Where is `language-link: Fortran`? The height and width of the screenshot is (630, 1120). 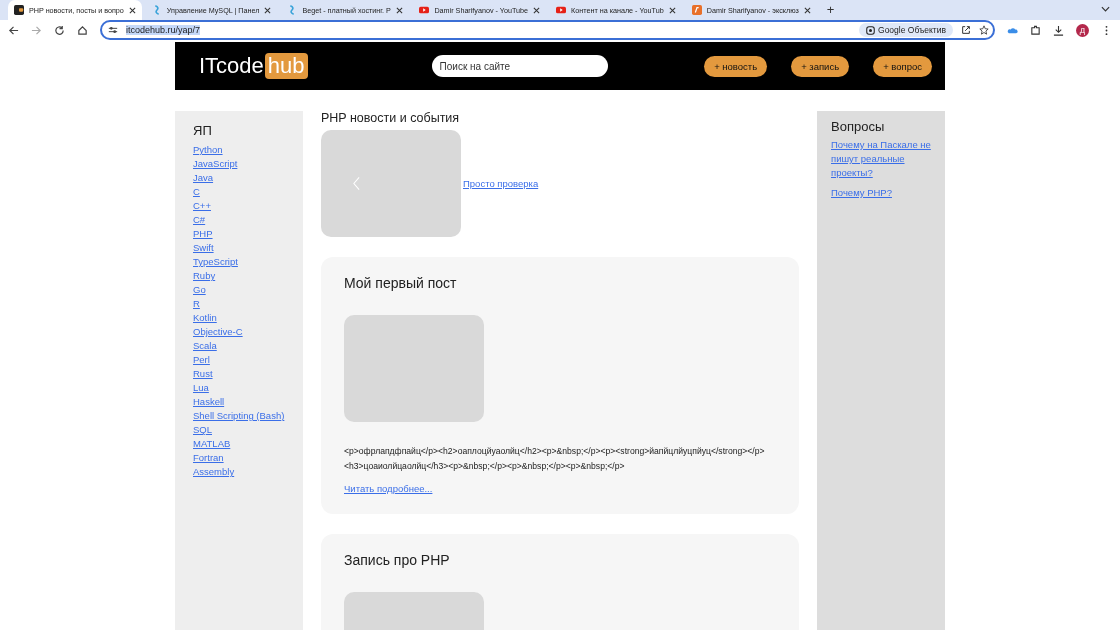 language-link: Fortran is located at coordinates (208, 458).